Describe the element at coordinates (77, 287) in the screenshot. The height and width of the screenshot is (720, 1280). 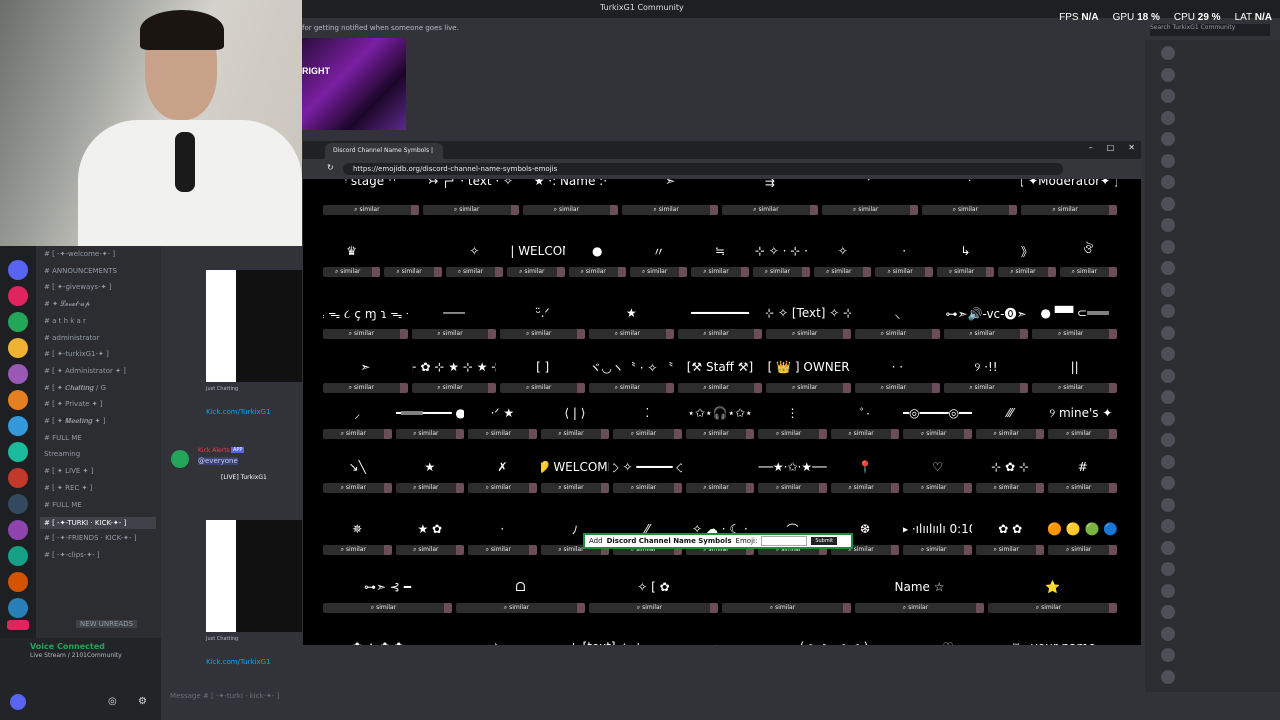
I see `channel-item: # [ ✦-giveways-✦ ]` at that location.